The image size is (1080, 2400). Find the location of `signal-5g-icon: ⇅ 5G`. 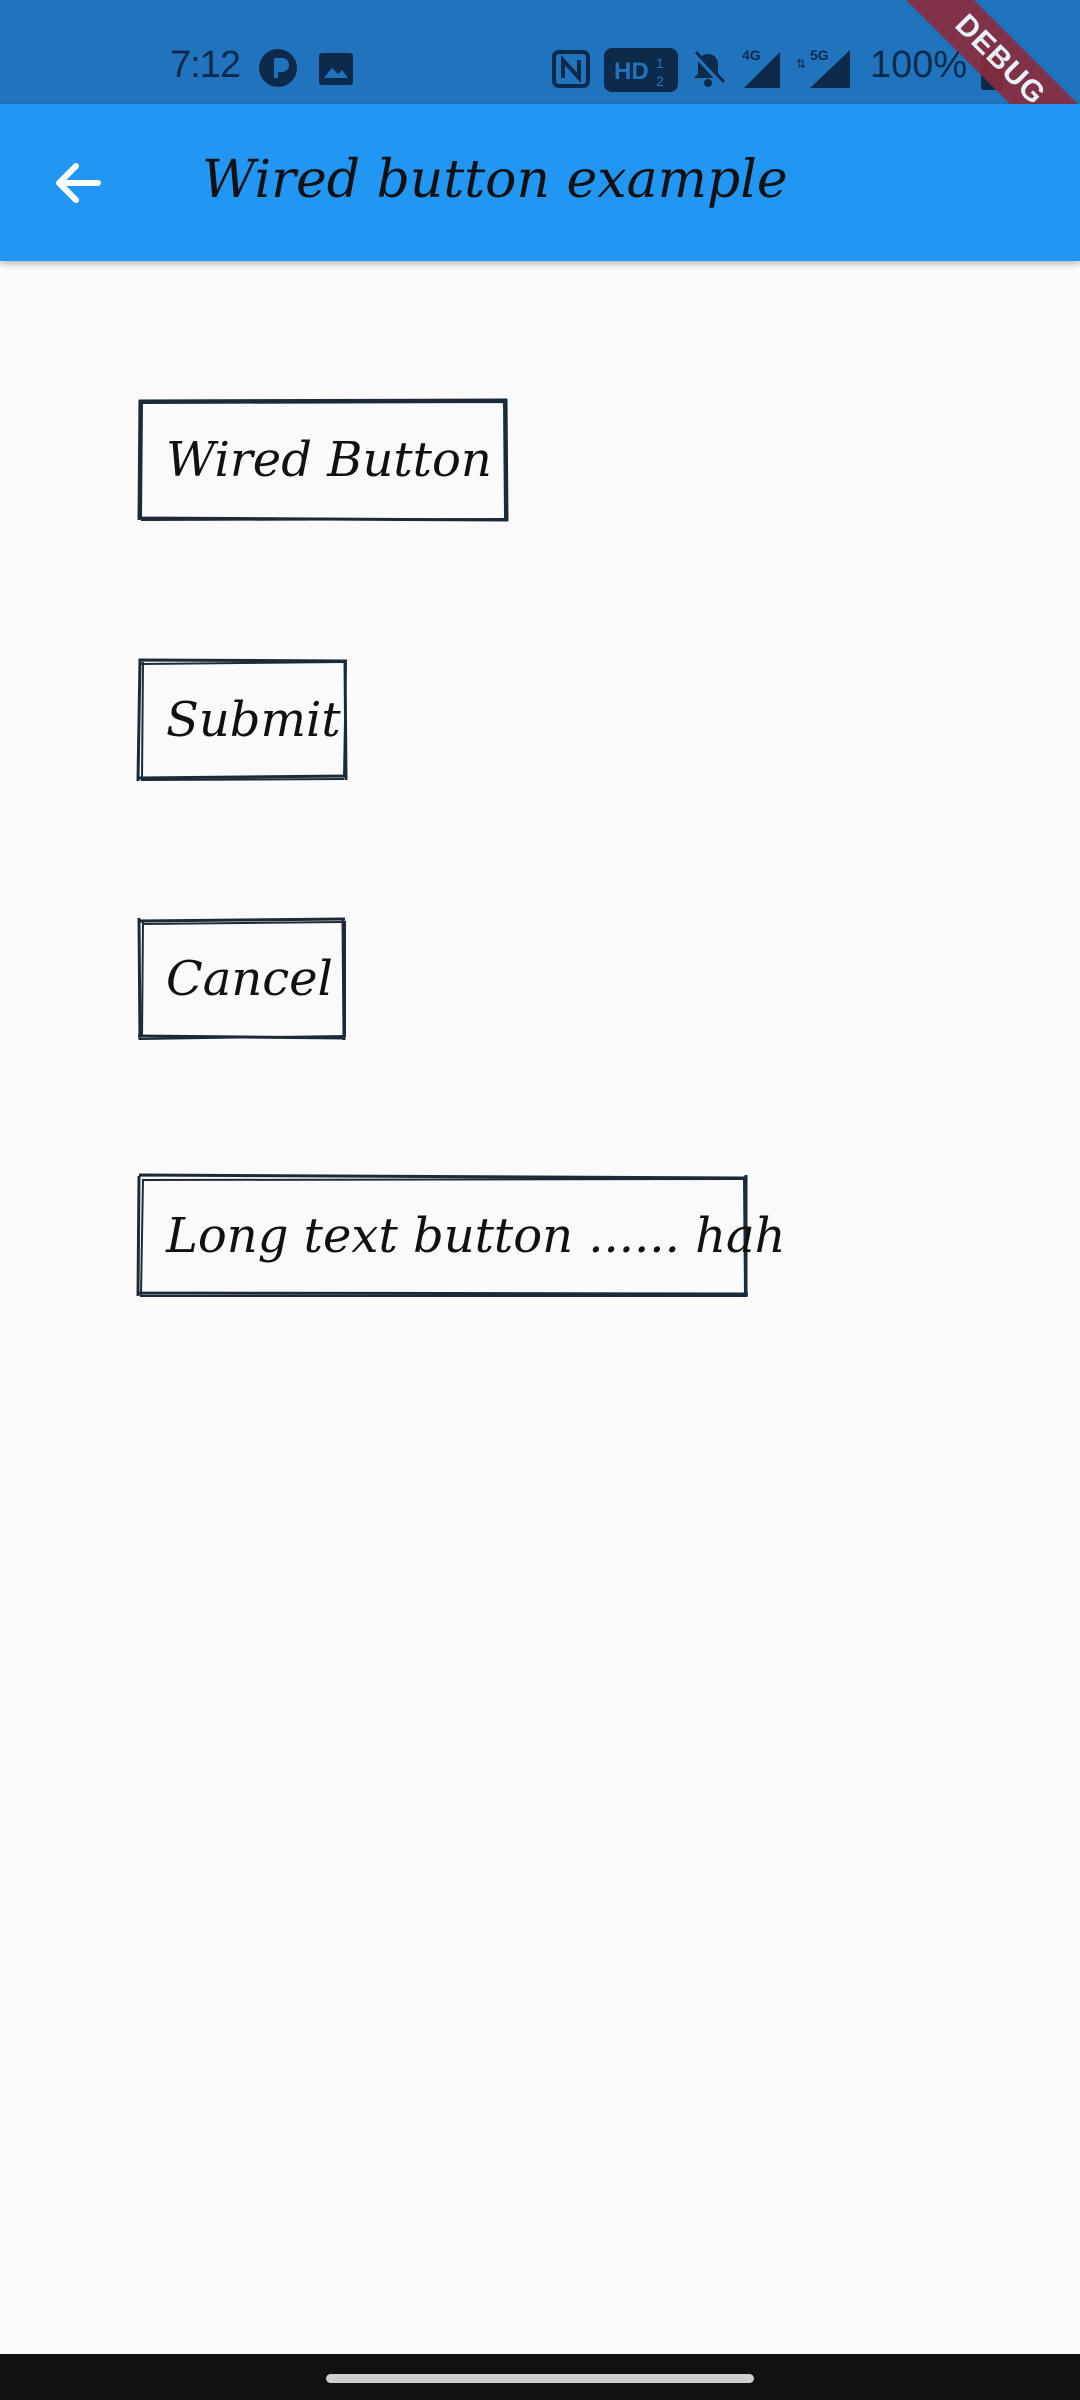

signal-5g-icon: ⇅ 5G is located at coordinates (823, 67).